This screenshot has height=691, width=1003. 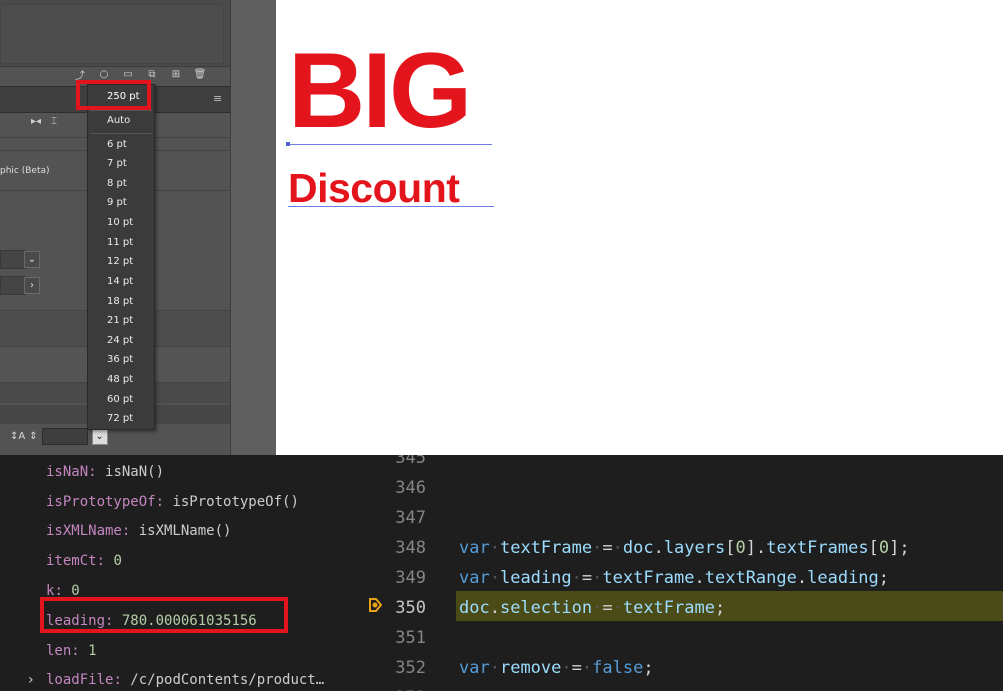 What do you see at coordinates (64, 436) in the screenshot?
I see `leading-input` at bounding box center [64, 436].